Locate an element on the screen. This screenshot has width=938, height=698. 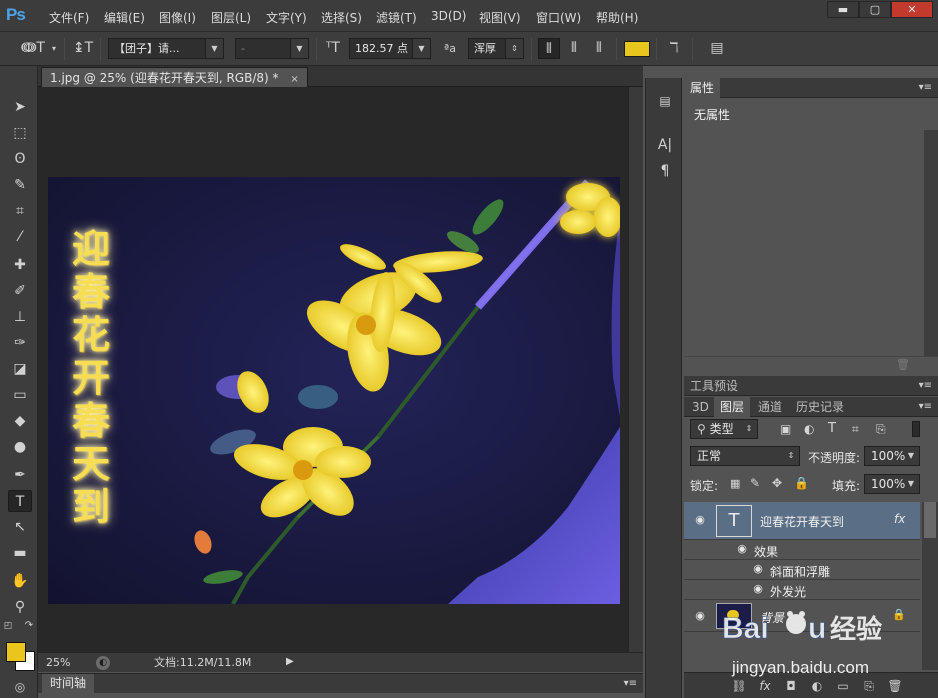
filter-shape-icon: ⌗ is located at coordinates (855, 429).